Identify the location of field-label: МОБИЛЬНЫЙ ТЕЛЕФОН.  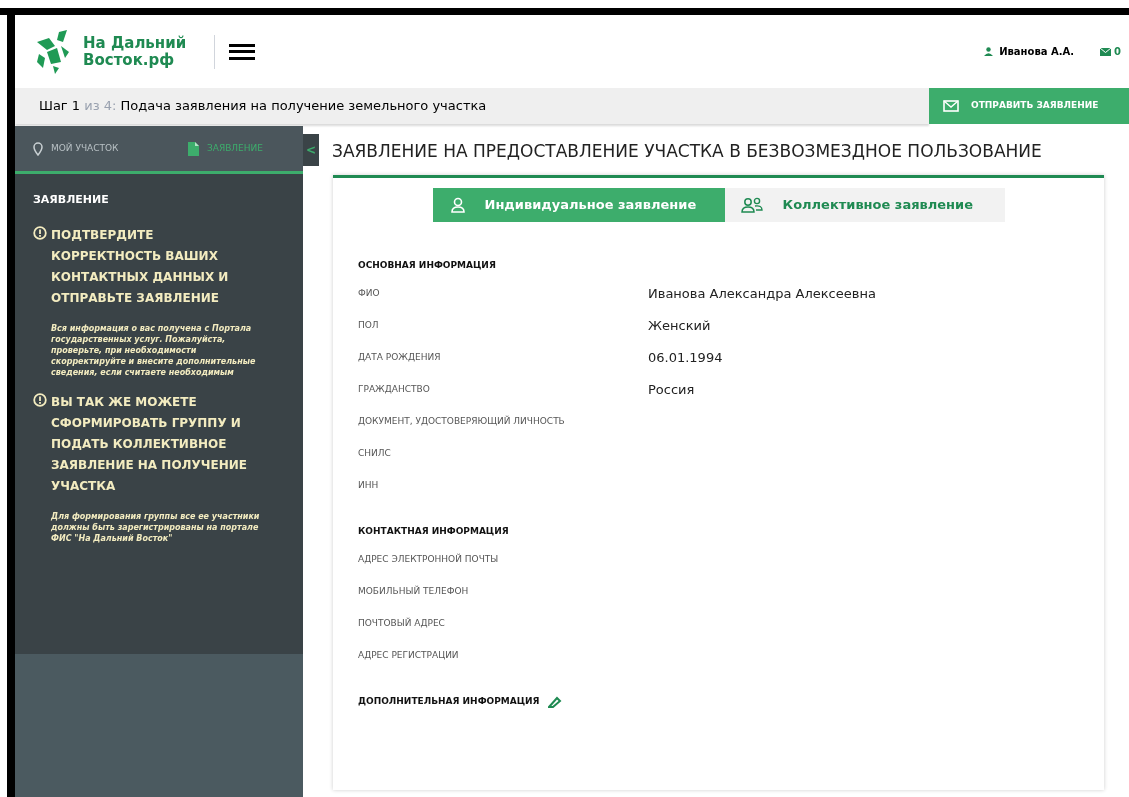
(414, 591).